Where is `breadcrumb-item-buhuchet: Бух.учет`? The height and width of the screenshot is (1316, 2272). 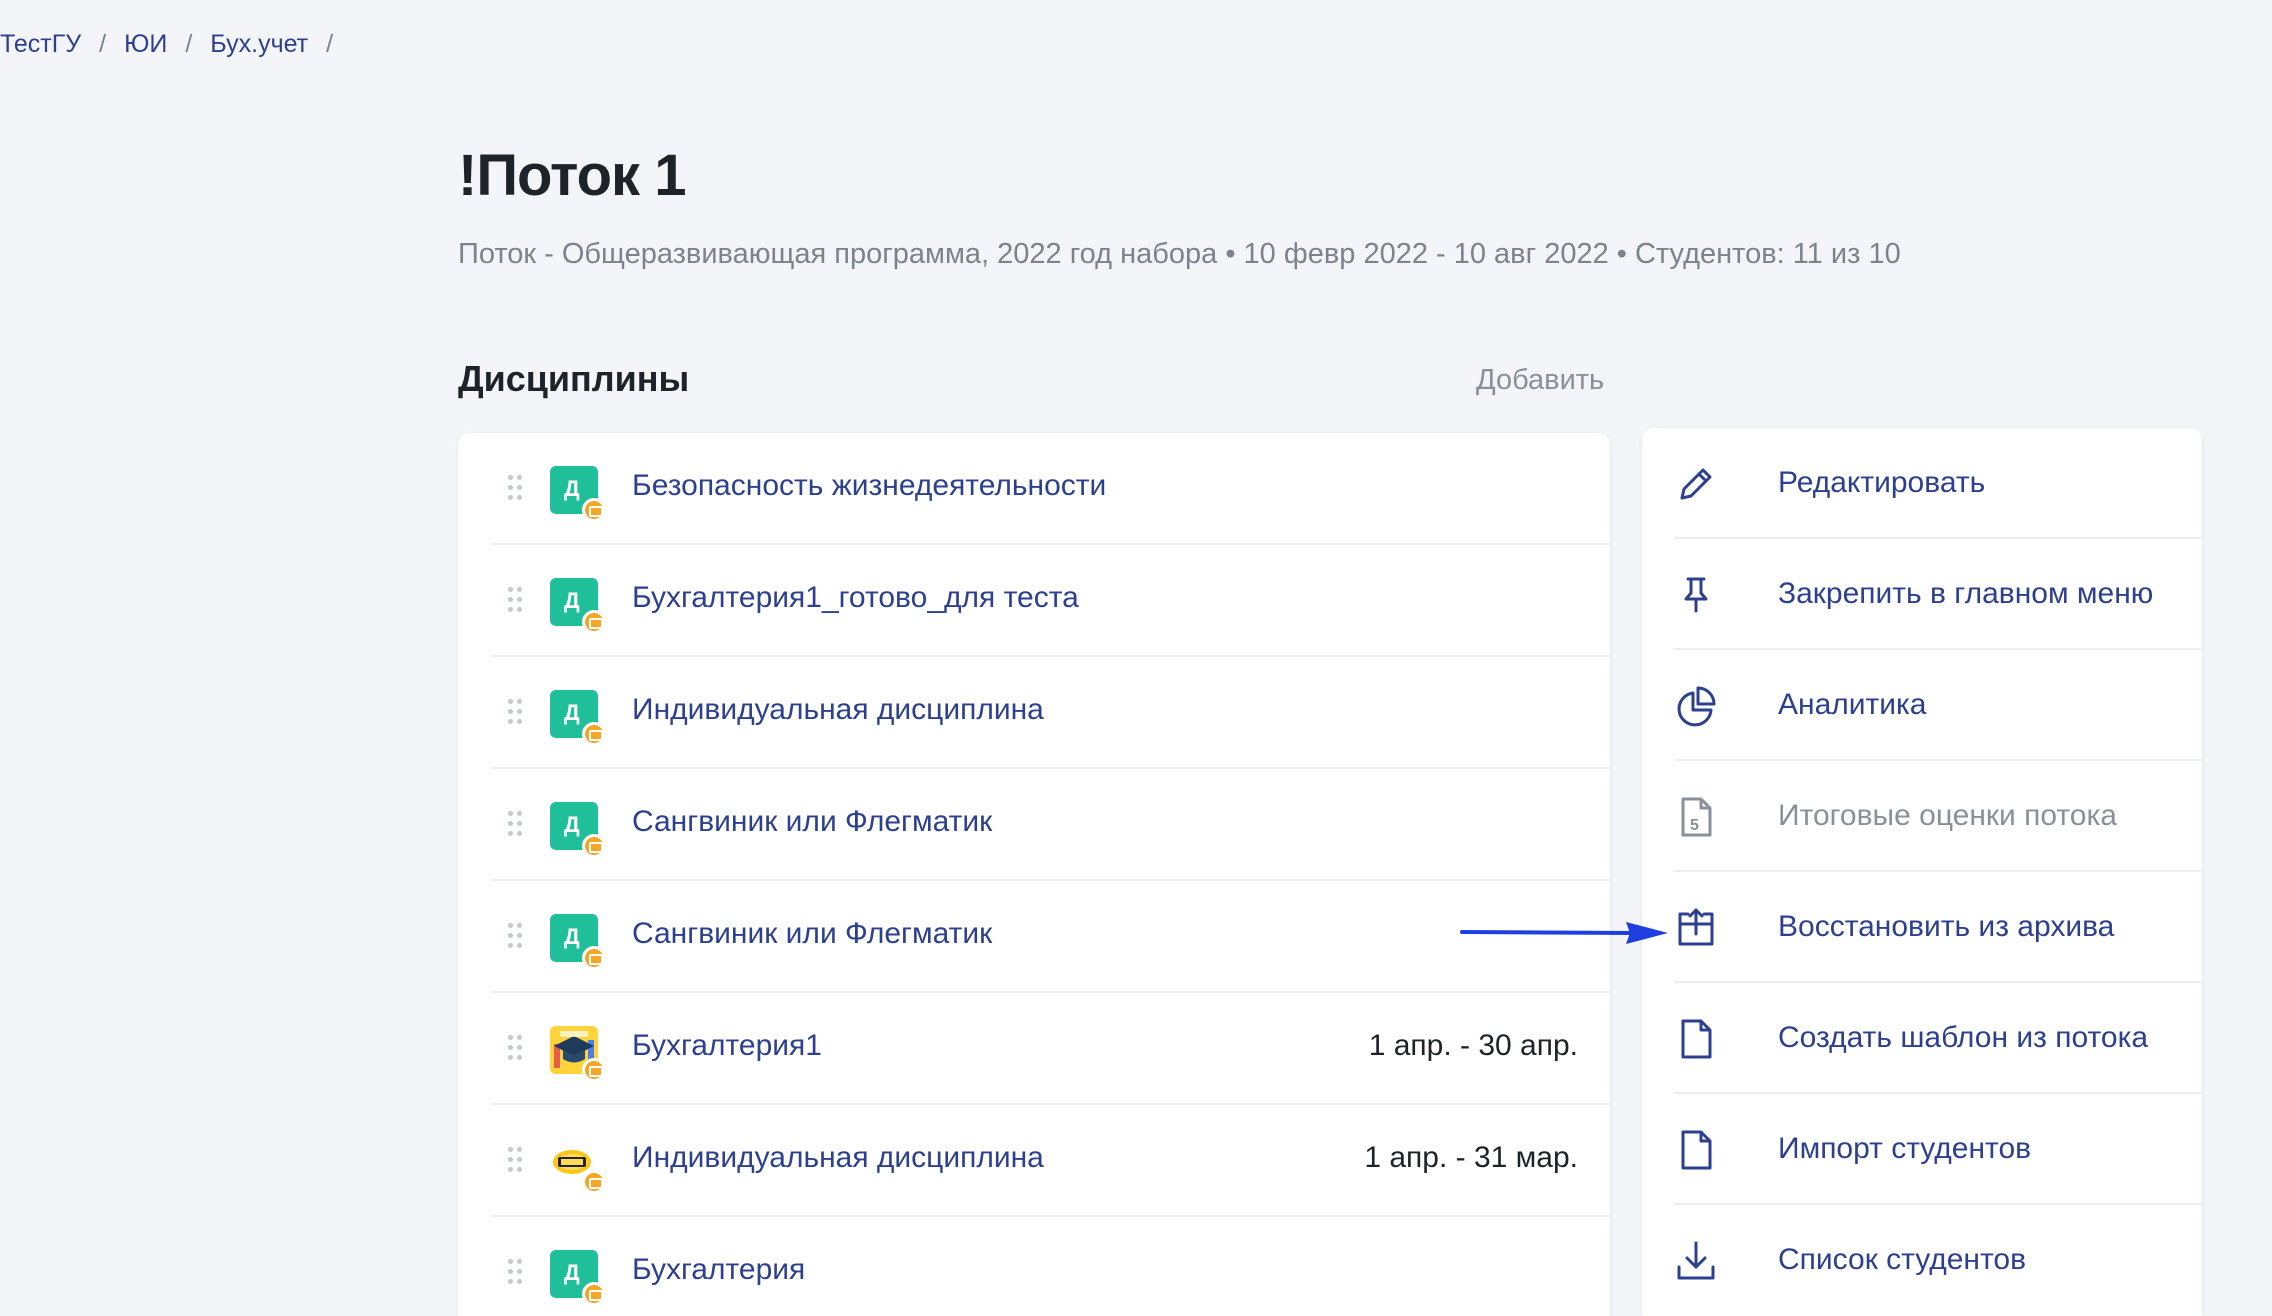
breadcrumb-item-buhuchet: Бух.учет is located at coordinates (259, 44).